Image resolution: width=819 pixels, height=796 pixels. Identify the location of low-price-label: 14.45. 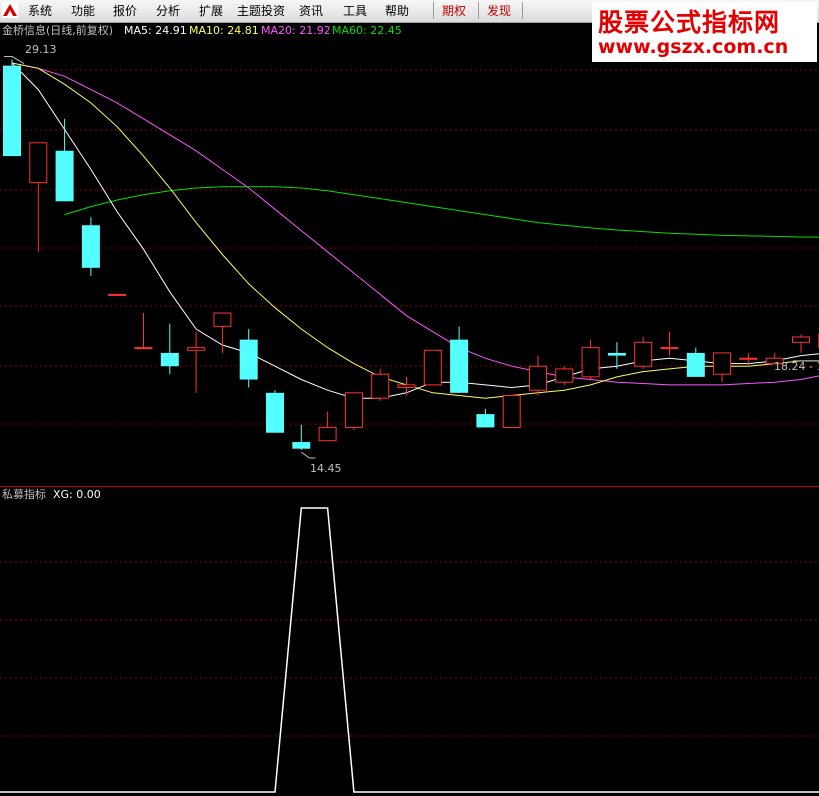
(326, 468).